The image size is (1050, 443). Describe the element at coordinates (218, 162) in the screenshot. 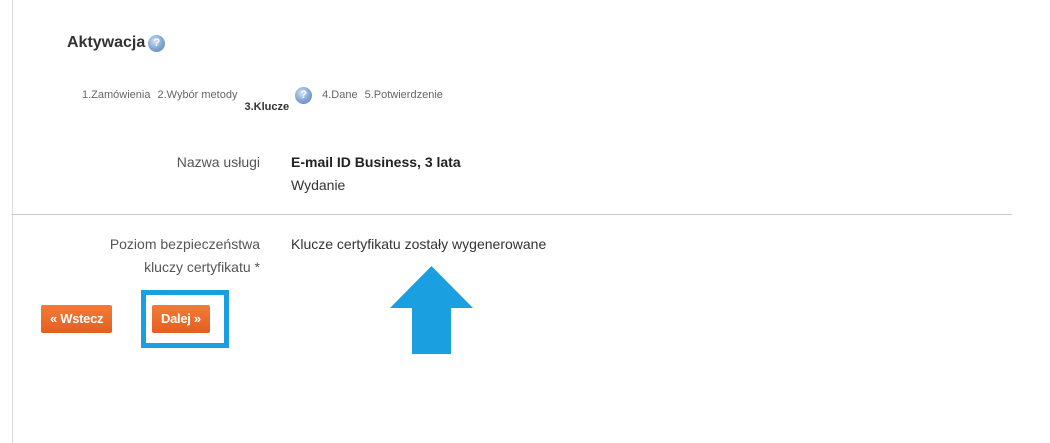

I see `service-name-label: Nazwa usługi` at that location.